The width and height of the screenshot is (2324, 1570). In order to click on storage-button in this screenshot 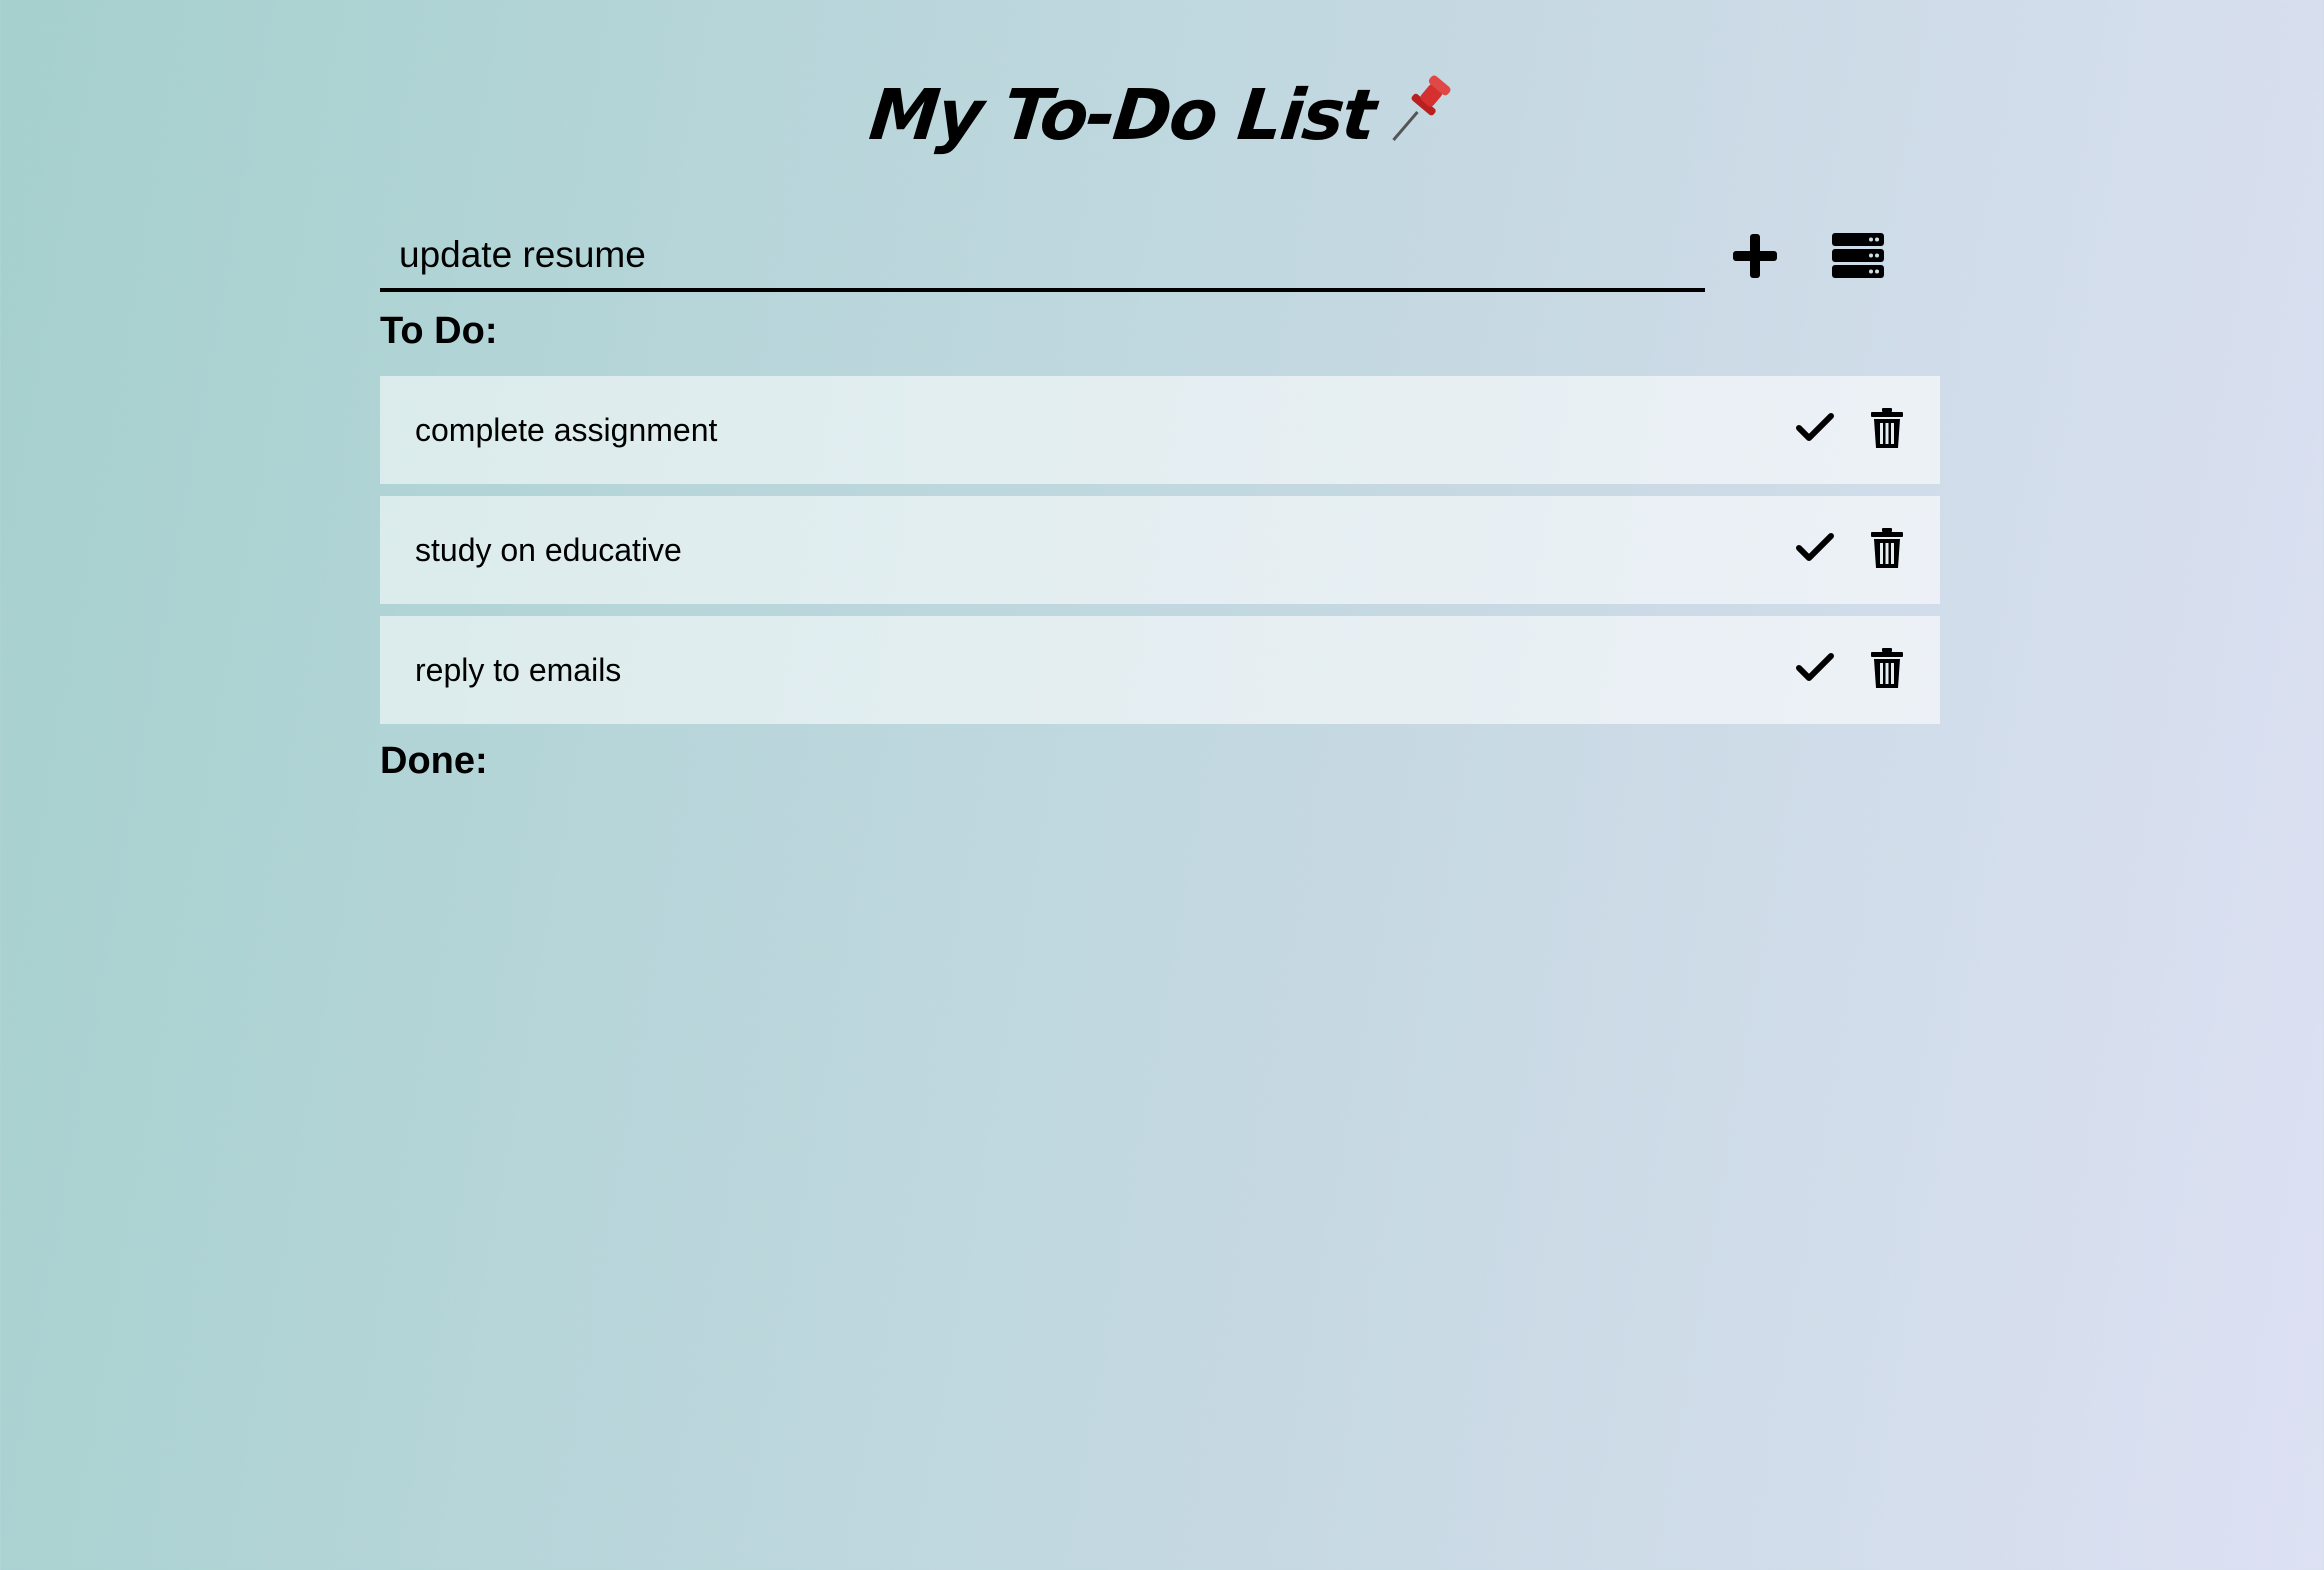, I will do `click(1857, 258)`.